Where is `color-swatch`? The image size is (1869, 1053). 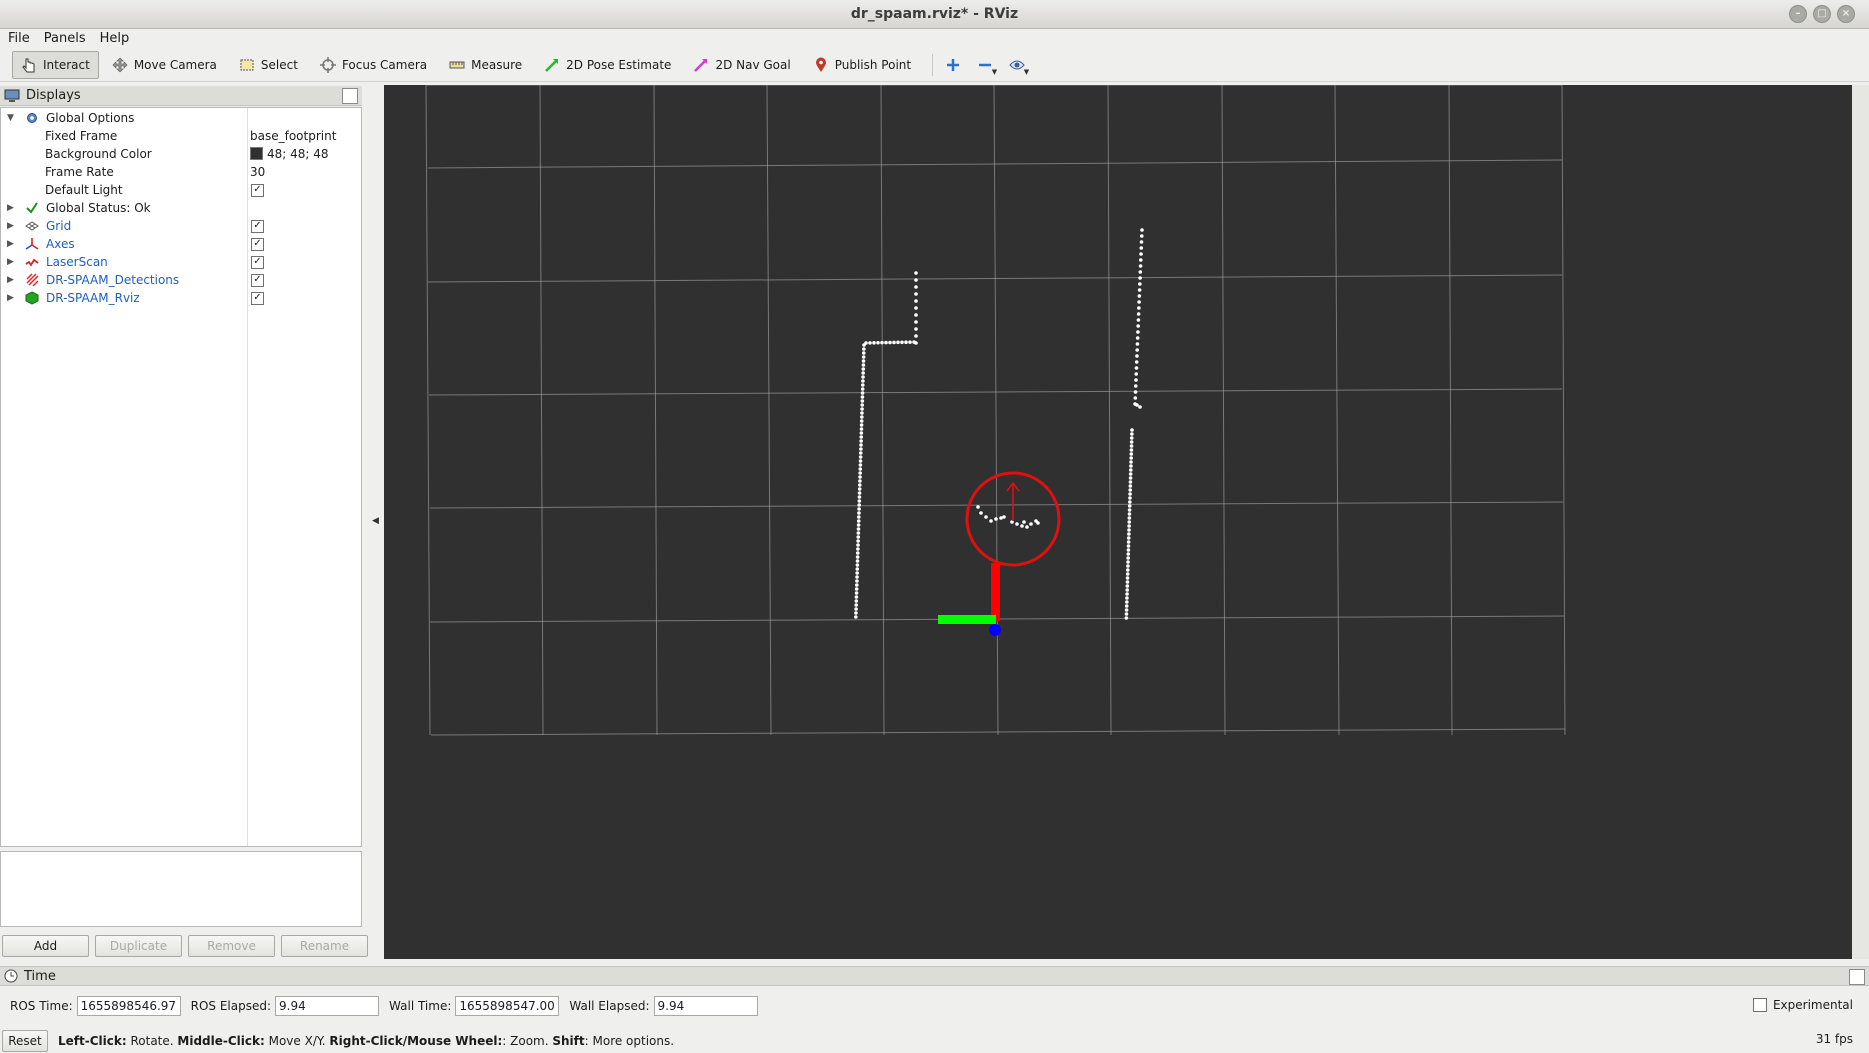
color-swatch is located at coordinates (256, 153).